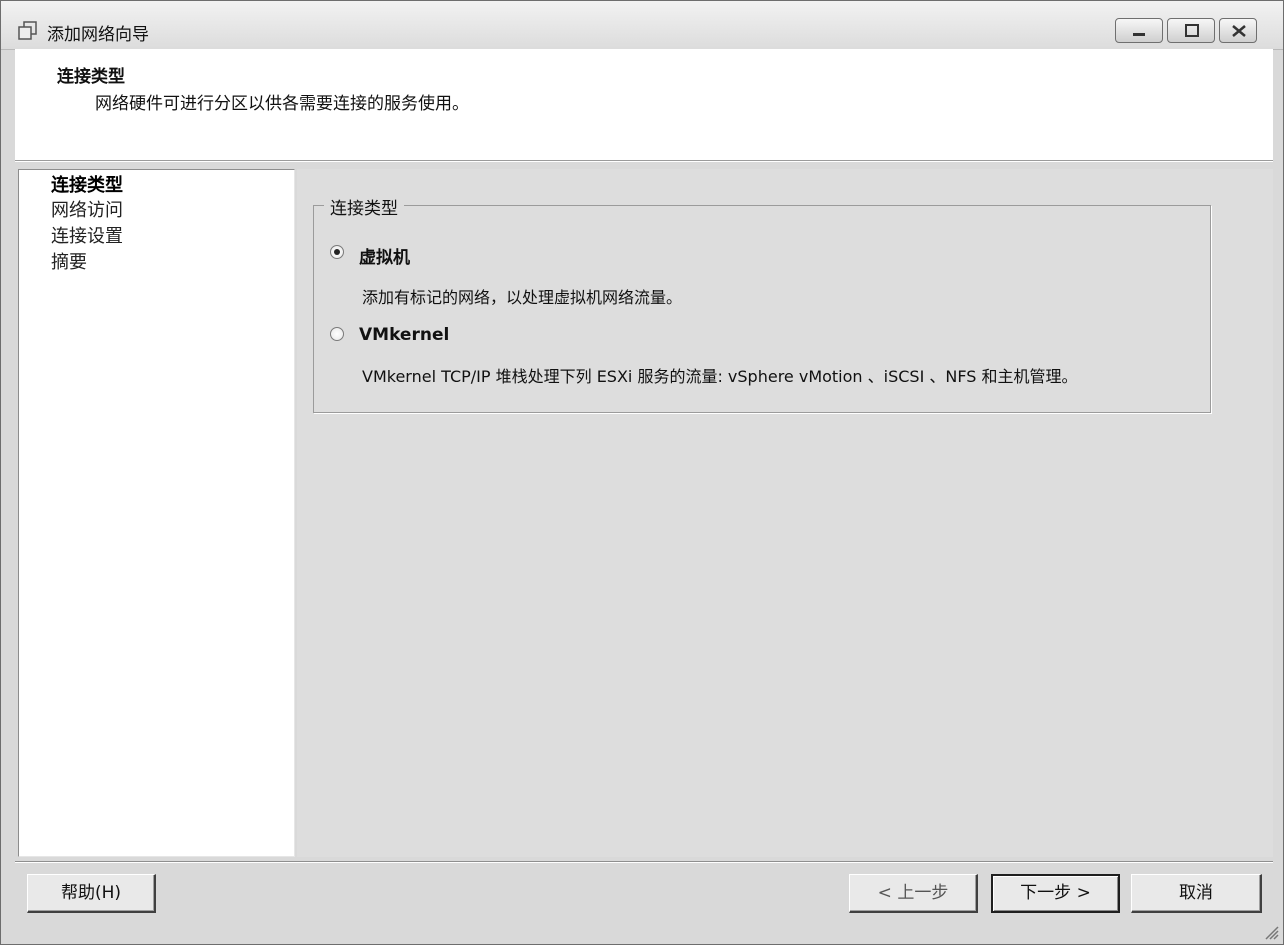 The width and height of the screenshot is (1286, 947). What do you see at coordinates (1139, 30) in the screenshot?
I see `minimize-button` at bounding box center [1139, 30].